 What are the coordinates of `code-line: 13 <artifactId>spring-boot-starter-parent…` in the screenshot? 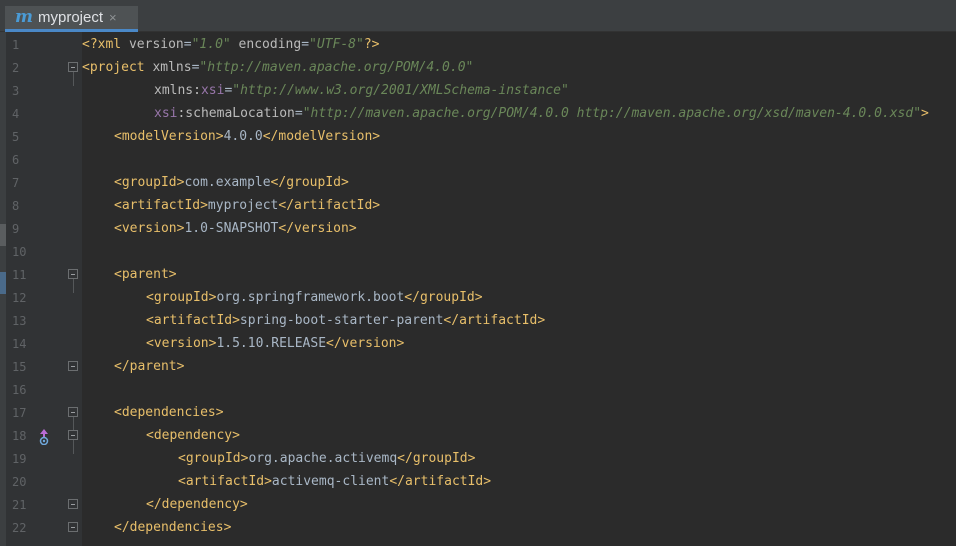 It's located at (478, 321).